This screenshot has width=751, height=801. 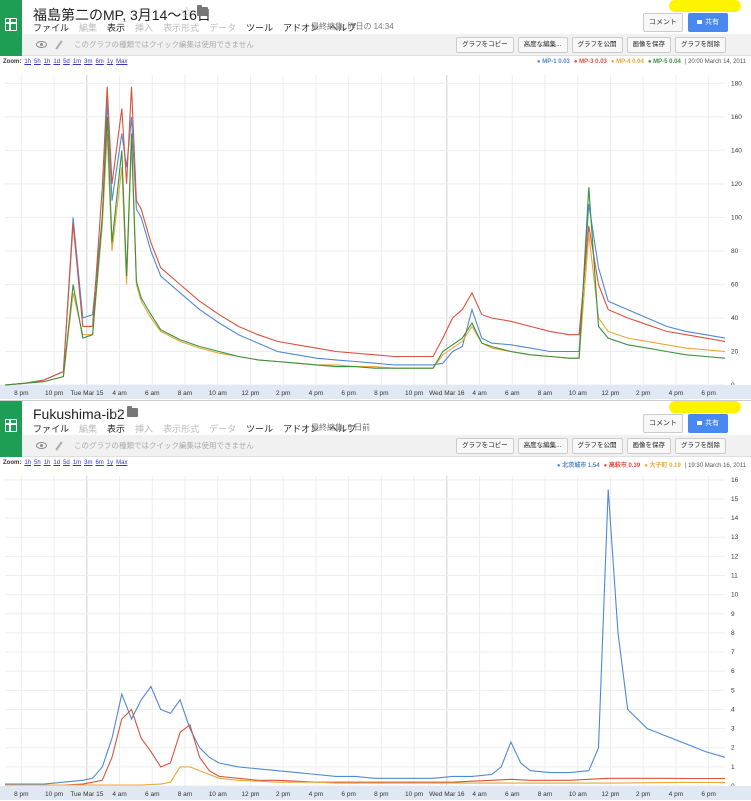 What do you see at coordinates (414, 393) in the screenshot?
I see `x-tick-label: 10 pm` at bounding box center [414, 393].